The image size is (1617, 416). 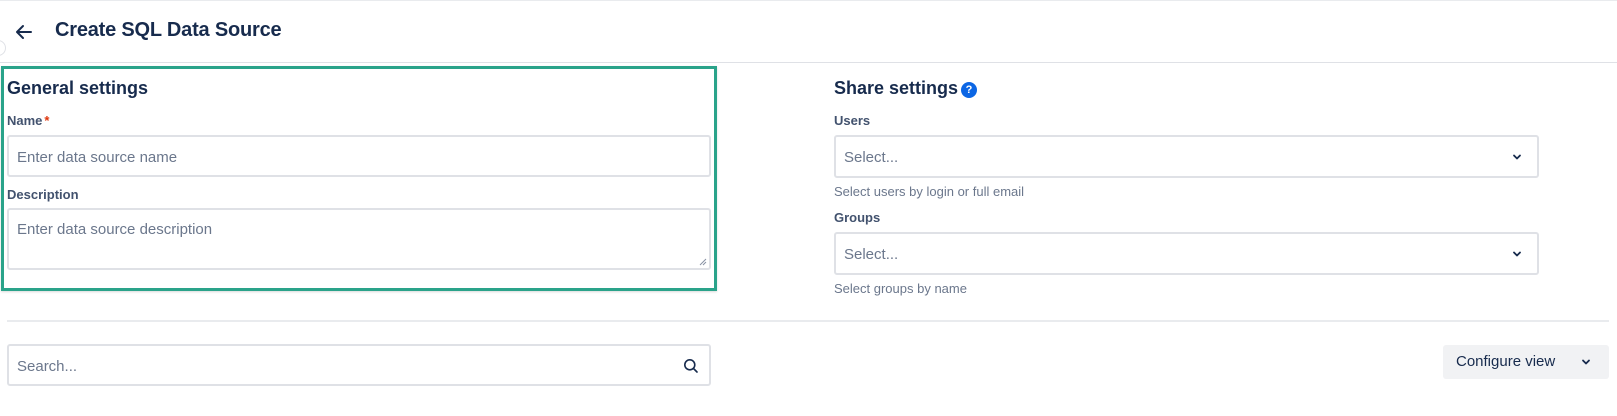 I want to click on description-placeholder: Enter data source description, so click(x=115, y=229).